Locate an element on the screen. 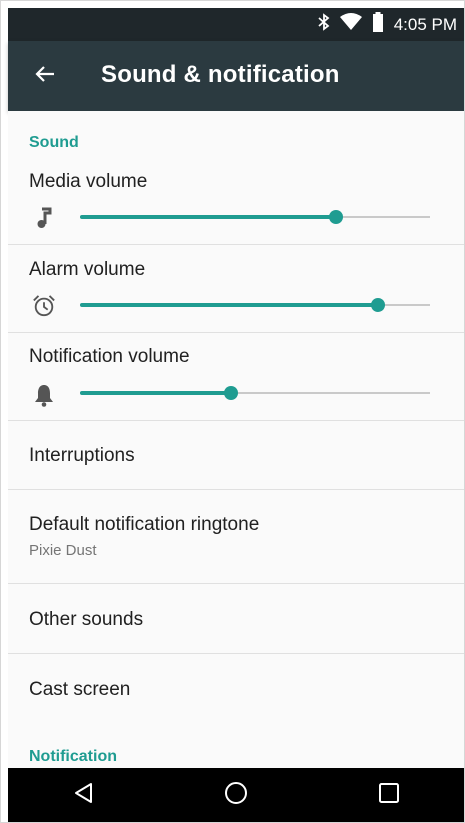 This screenshot has height=823, width=465. back-button is located at coordinates (45, 76).